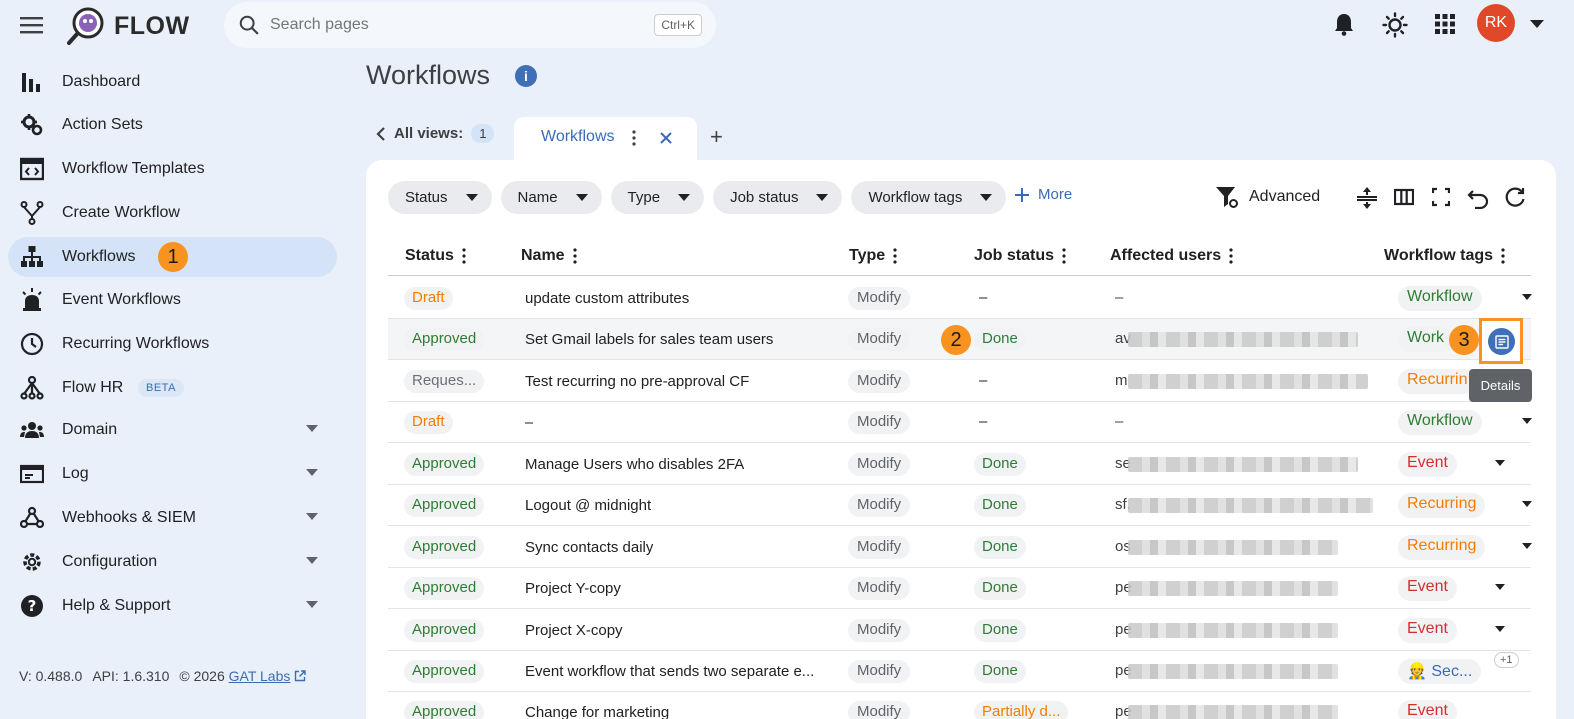 The height and width of the screenshot is (719, 1574). Describe the element at coordinates (172, 169) in the screenshot. I see `sidebar-item-workflow-templates: Workflow Templates` at that location.